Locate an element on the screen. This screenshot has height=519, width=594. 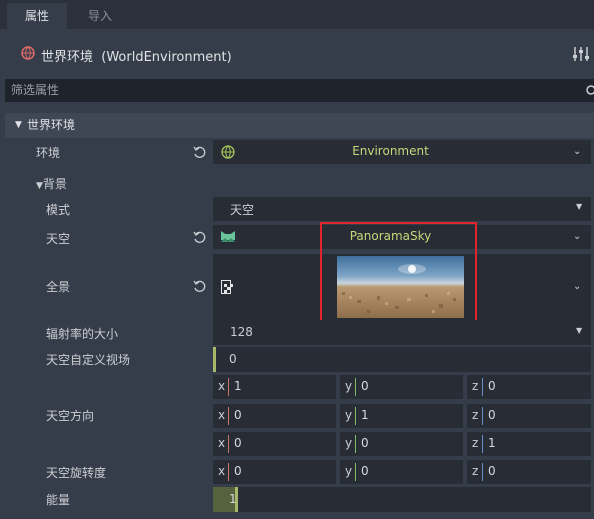
custom-fov-label: 天空自定义视场 is located at coordinates (88, 360).